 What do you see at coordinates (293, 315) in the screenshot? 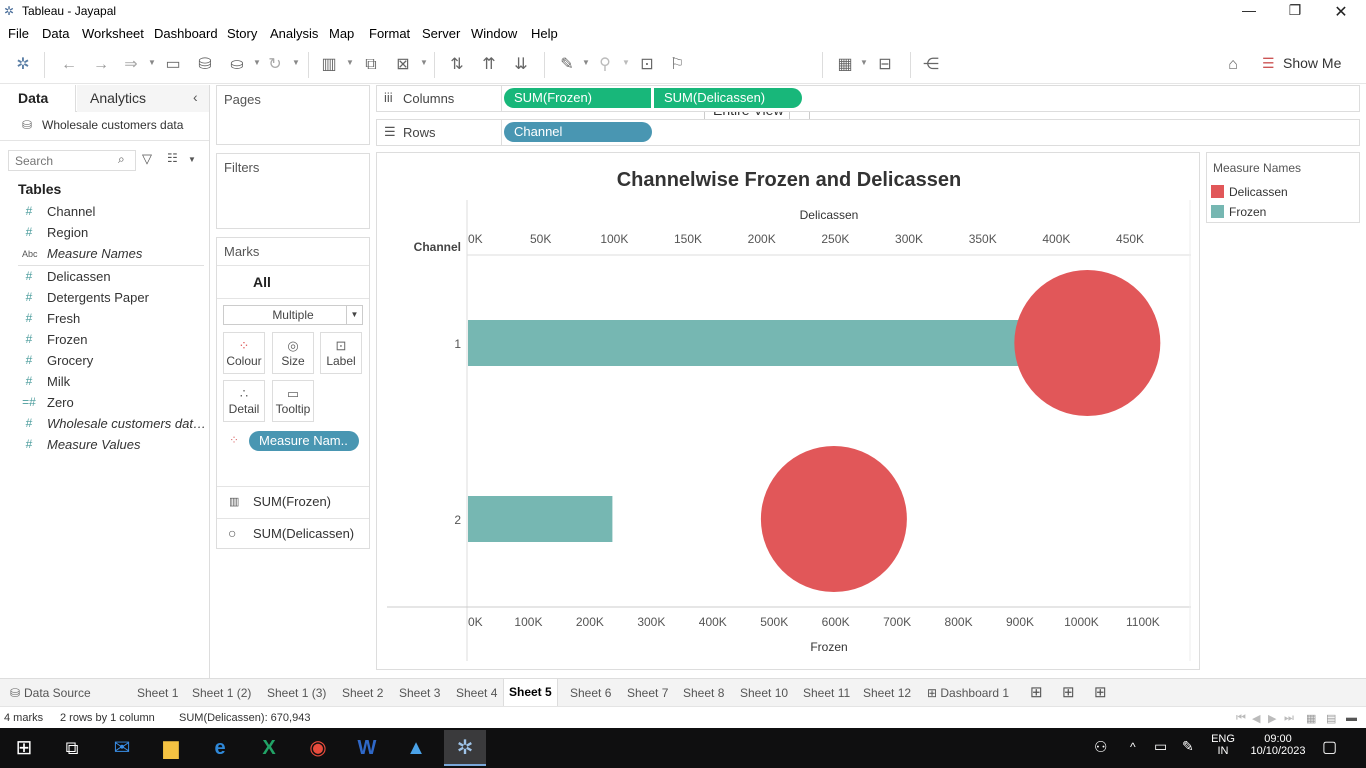
I see `mark-type-dropdown: Multiple ▼` at bounding box center [293, 315].